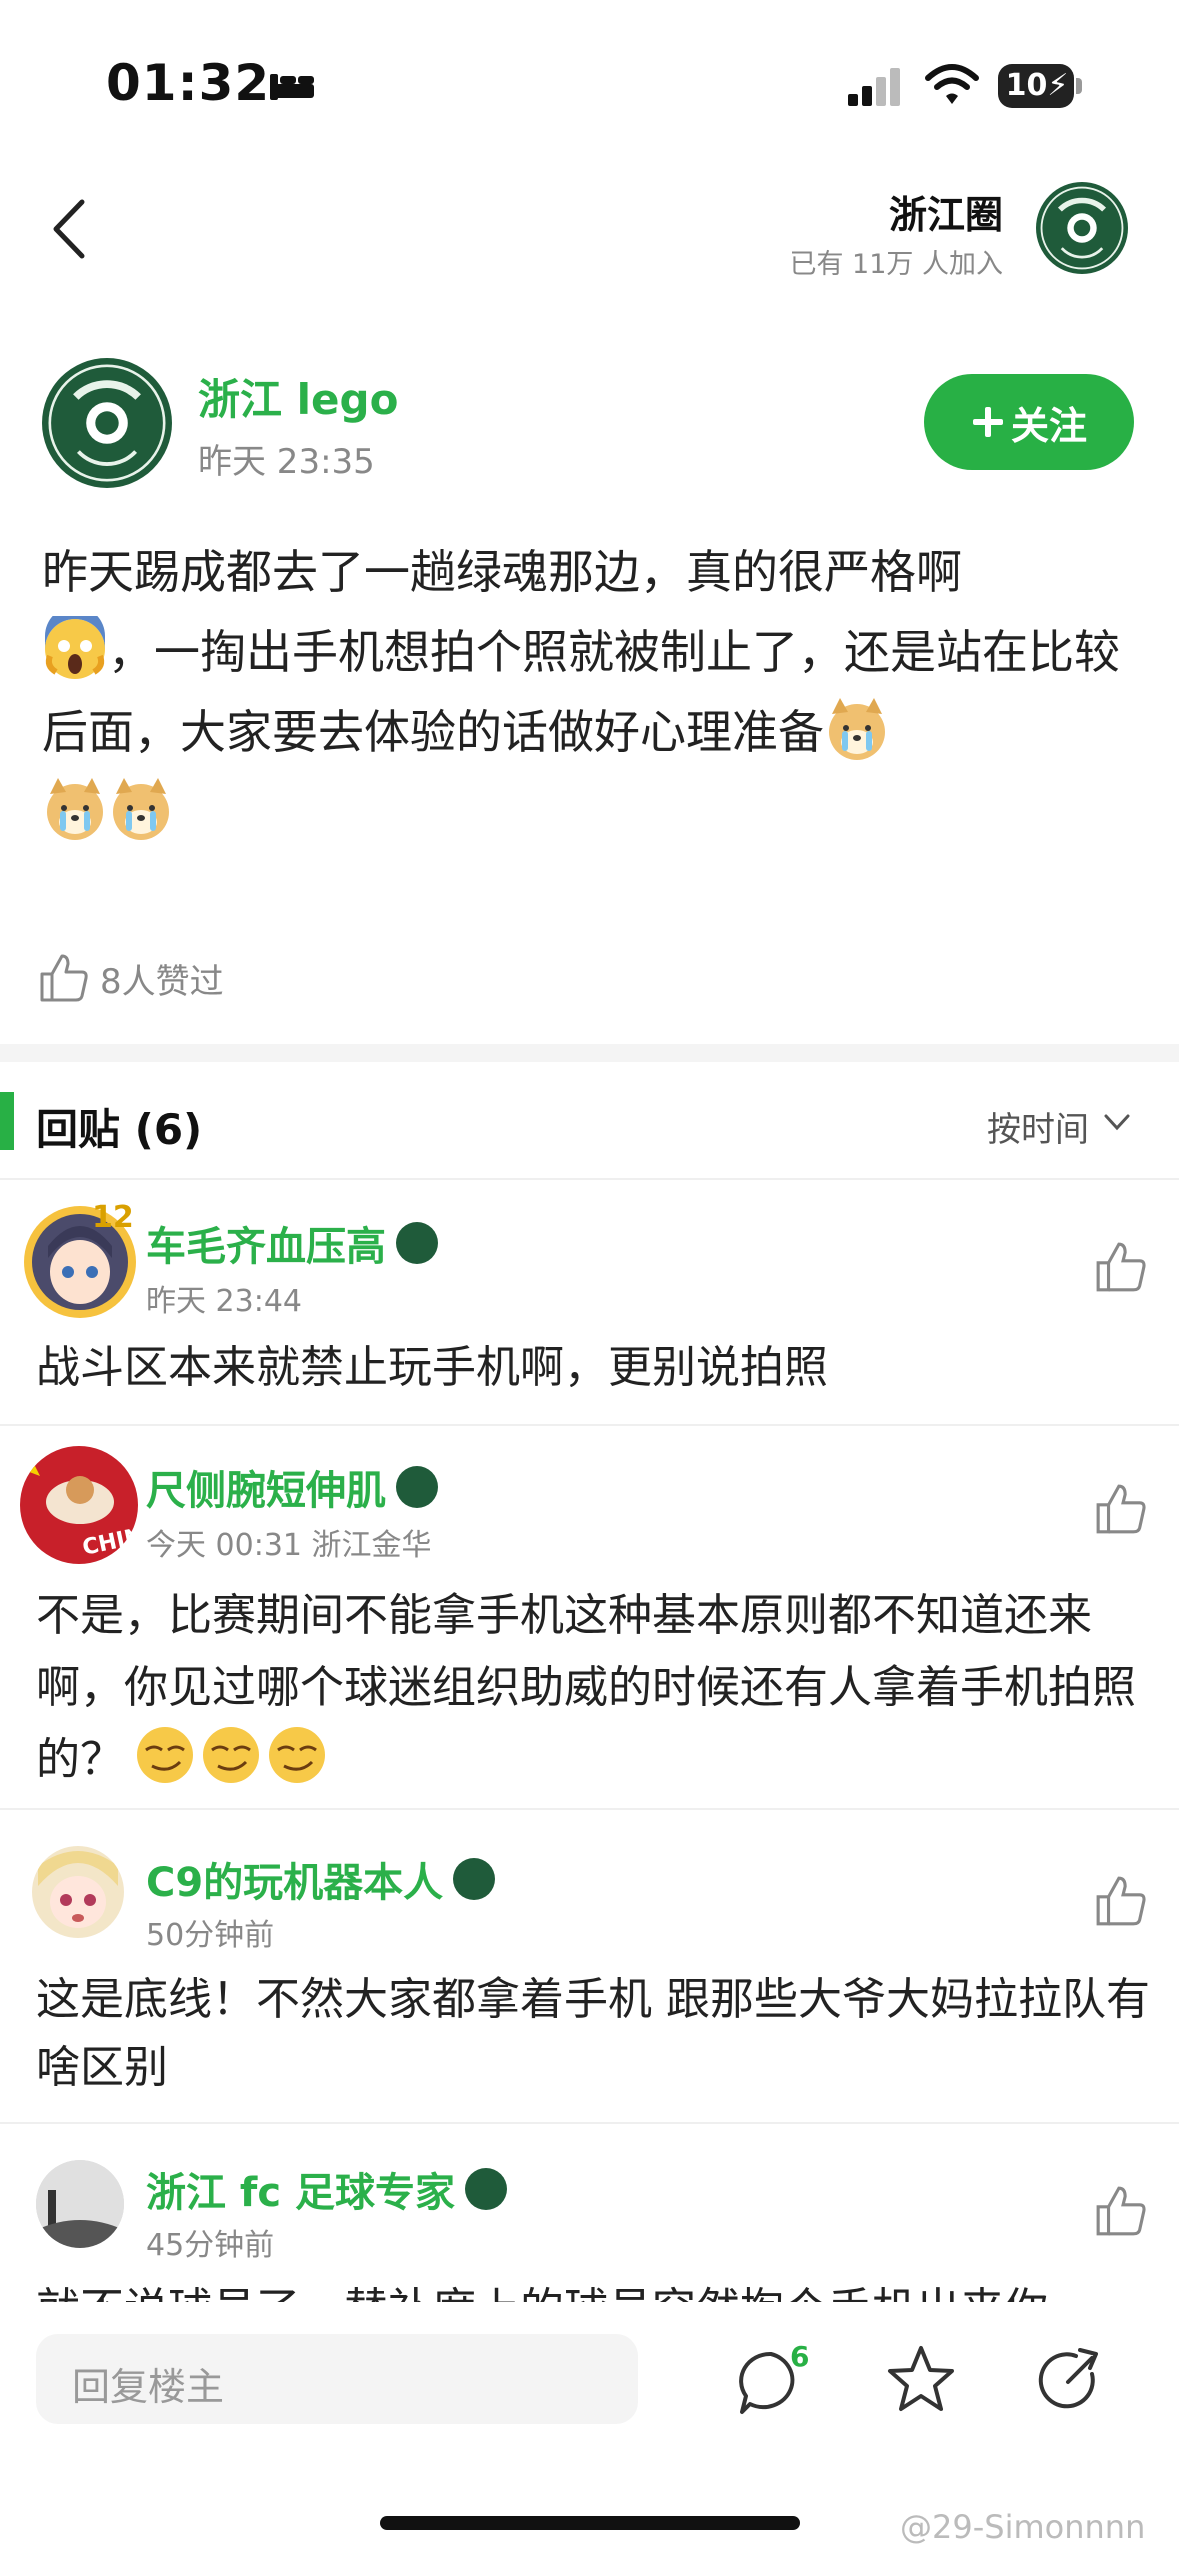  I want to click on star-favorite-icon, so click(921, 2379).